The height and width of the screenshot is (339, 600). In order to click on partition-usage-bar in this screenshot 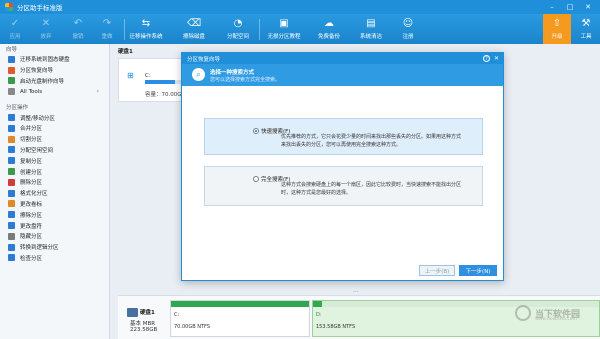, I will do `click(240, 304)`.